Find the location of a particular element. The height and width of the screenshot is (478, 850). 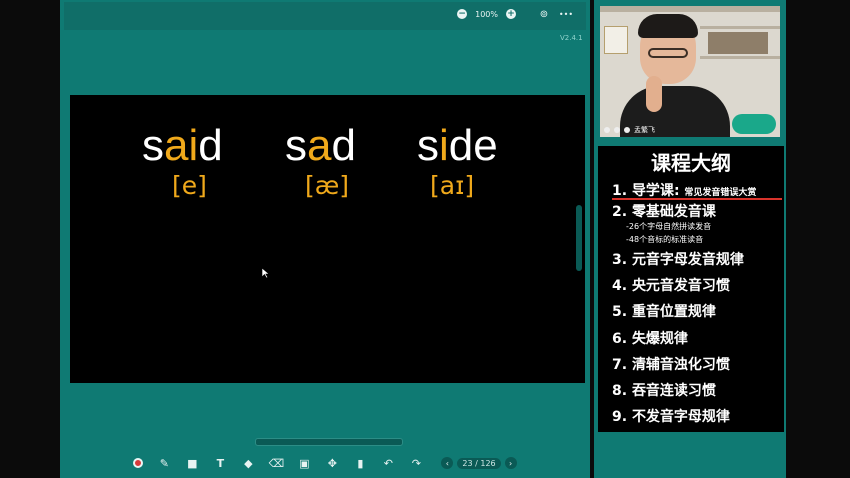

outline-item-7: 7. 清辅音浊化习惯 is located at coordinates (671, 365).